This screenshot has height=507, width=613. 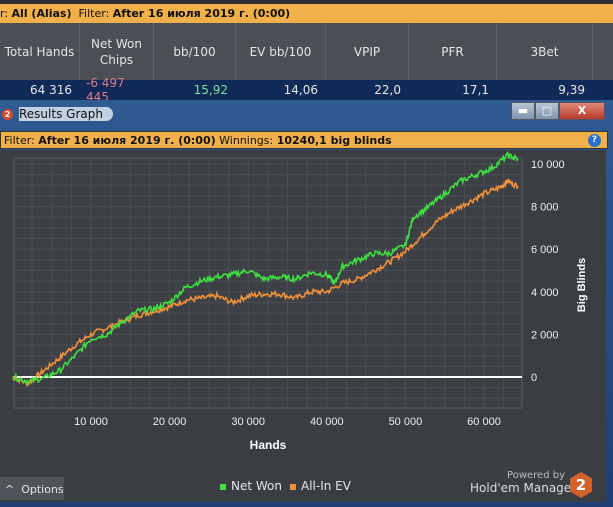 What do you see at coordinates (571, 90) in the screenshot?
I see `stat-cell: 9,39` at bounding box center [571, 90].